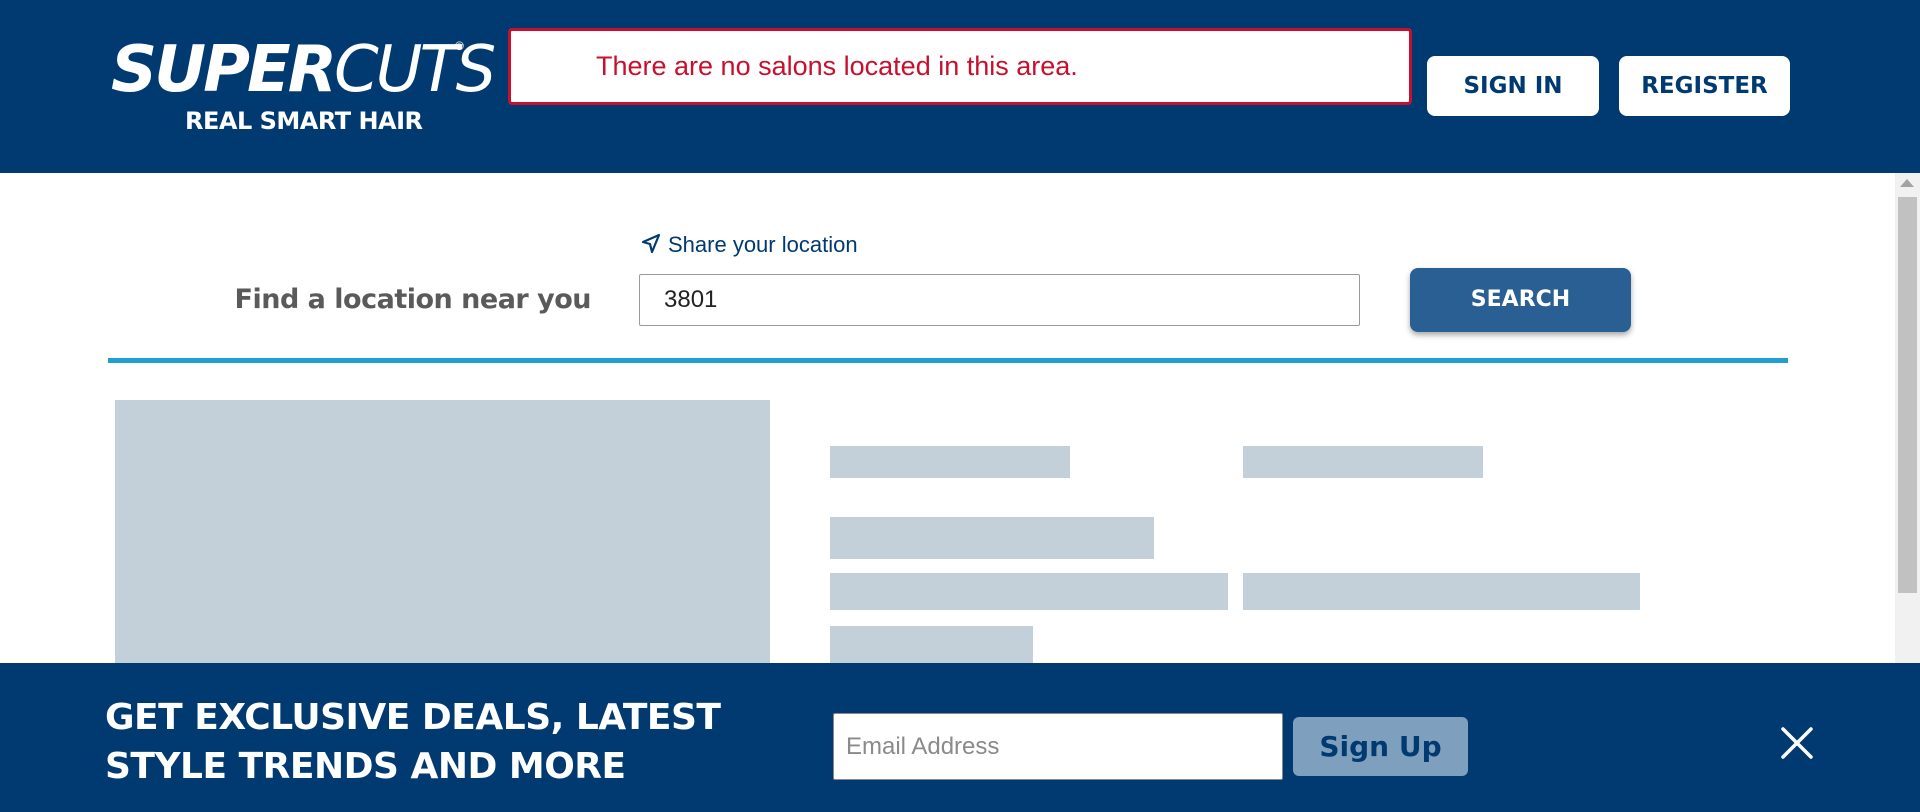 The width and height of the screenshot is (1920, 812). I want to click on find-location-label: Find a location near you, so click(413, 299).